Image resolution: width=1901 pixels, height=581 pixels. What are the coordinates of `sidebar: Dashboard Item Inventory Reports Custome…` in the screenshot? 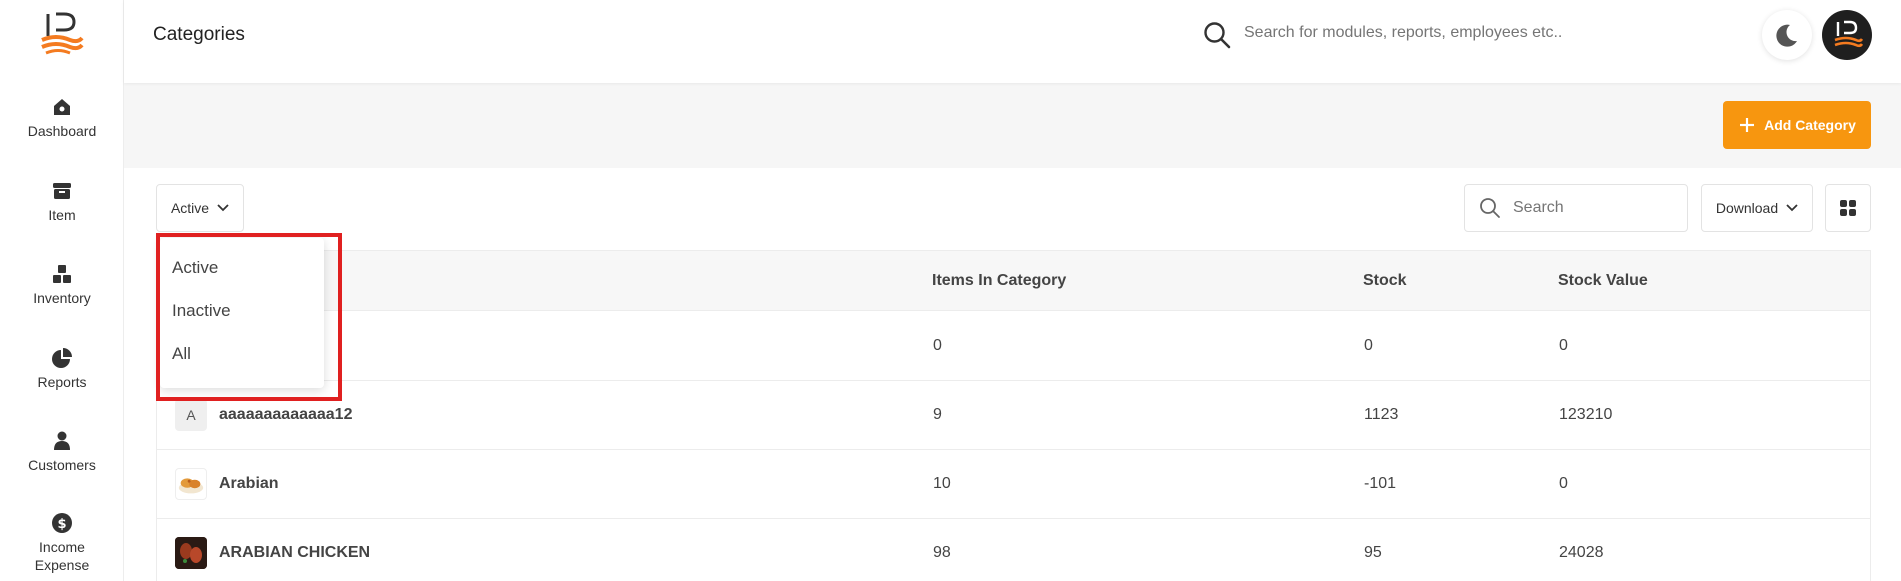 It's located at (62, 290).